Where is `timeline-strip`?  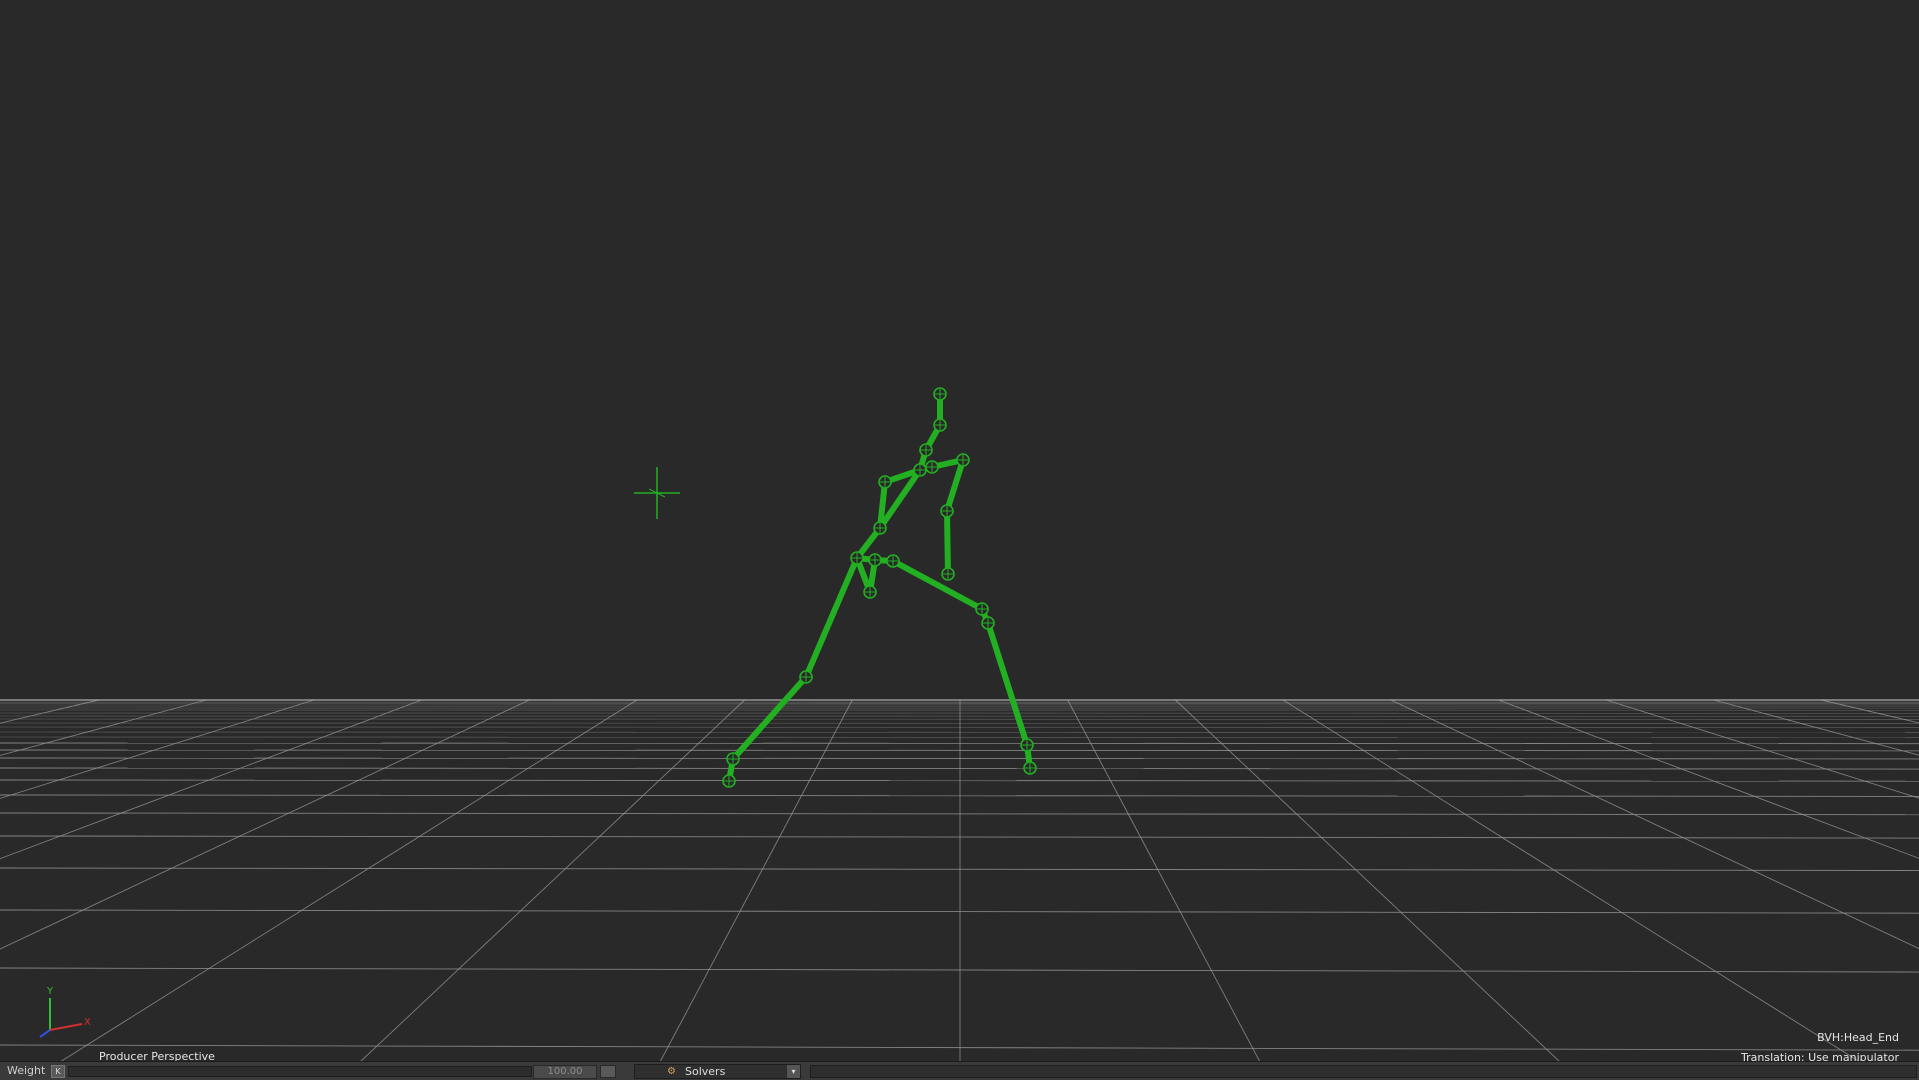 timeline-strip is located at coordinates (1363, 1071).